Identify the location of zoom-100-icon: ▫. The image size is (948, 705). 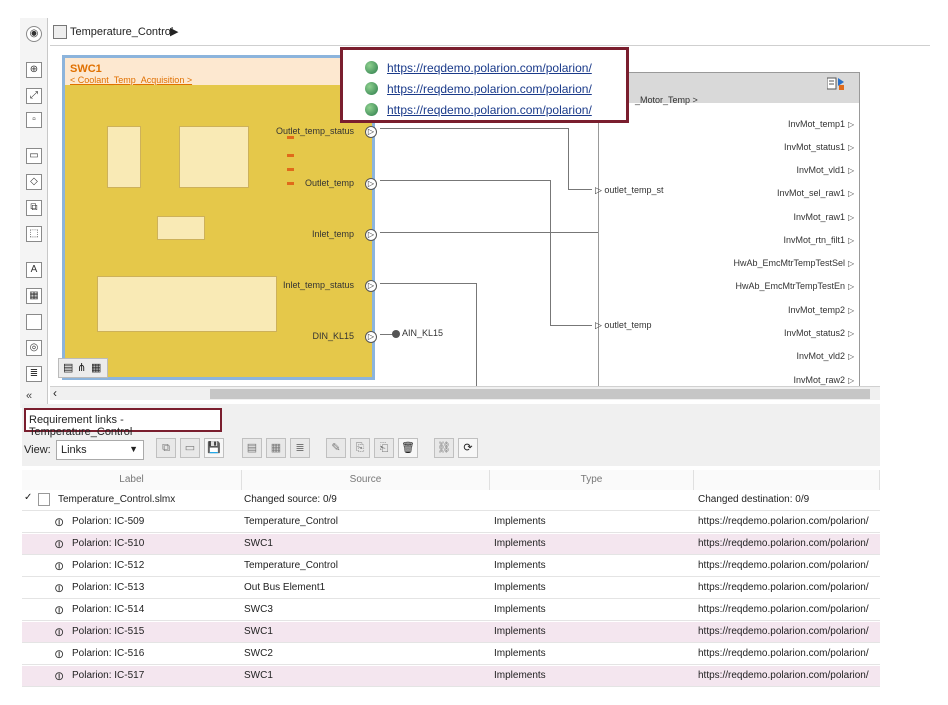
(34, 120).